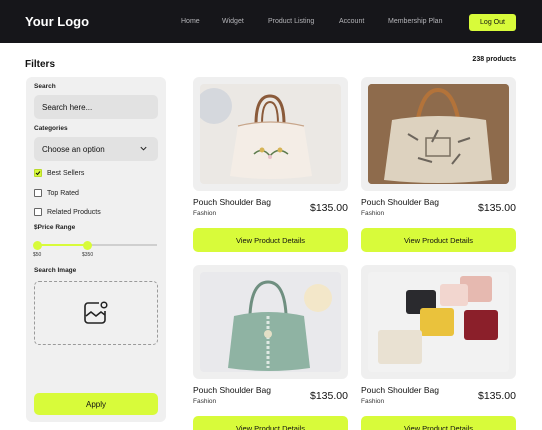  I want to click on apply-button: Apply, so click(96, 404).